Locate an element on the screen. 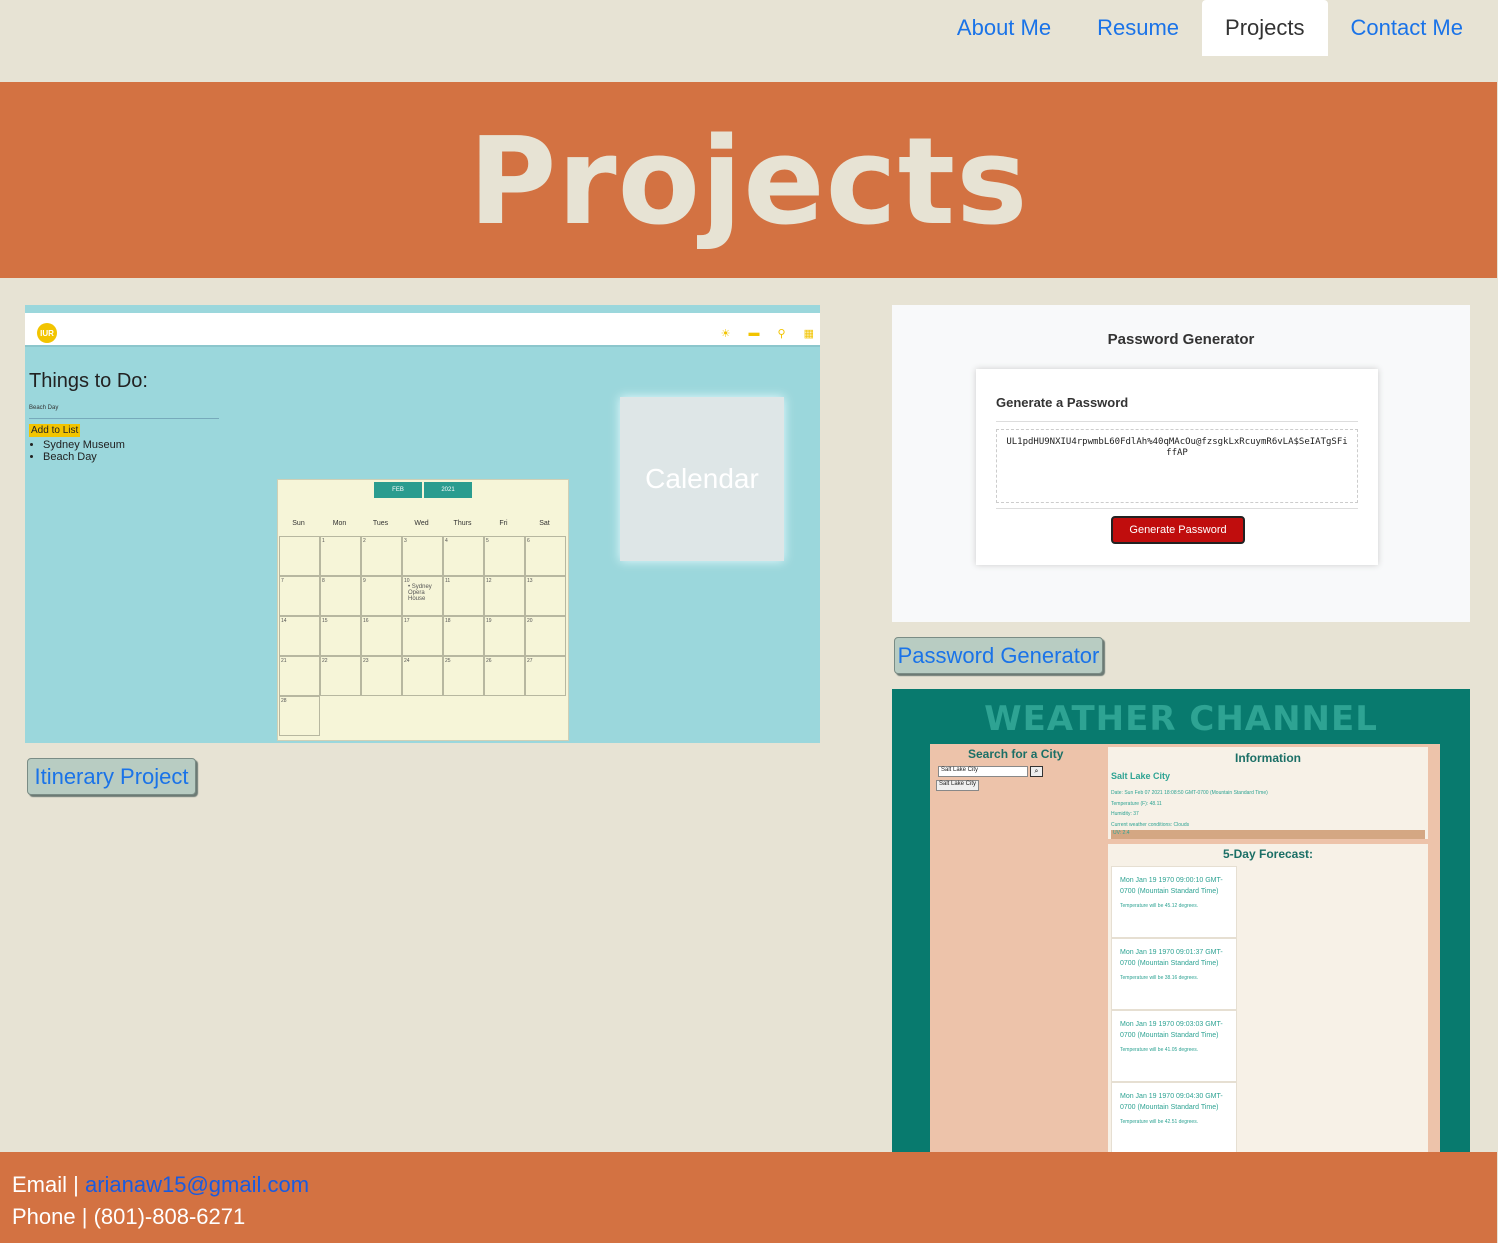 The height and width of the screenshot is (1243, 1498). calendar-day: 26 is located at coordinates (504, 676).